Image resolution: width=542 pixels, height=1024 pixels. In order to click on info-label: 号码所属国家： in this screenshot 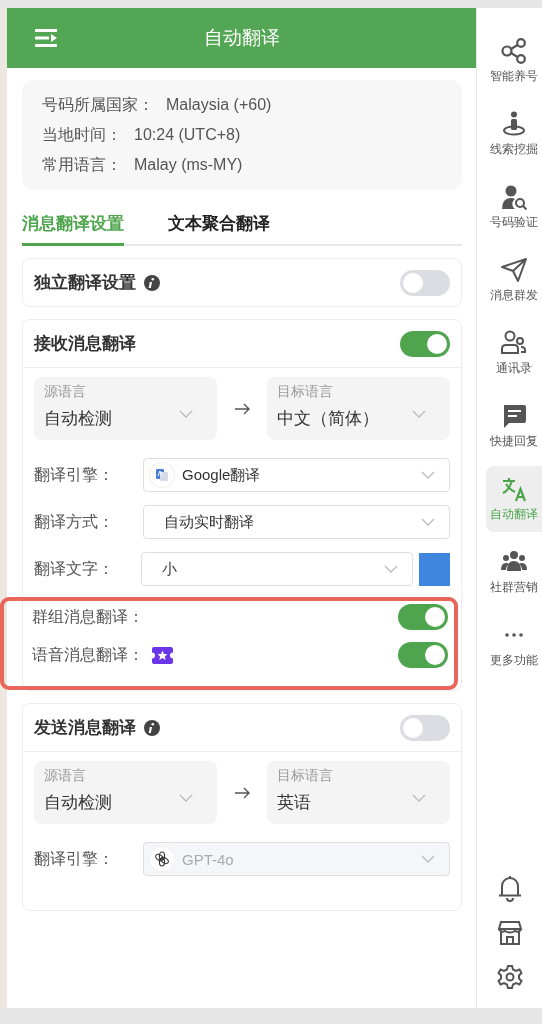, I will do `click(98, 105)`.